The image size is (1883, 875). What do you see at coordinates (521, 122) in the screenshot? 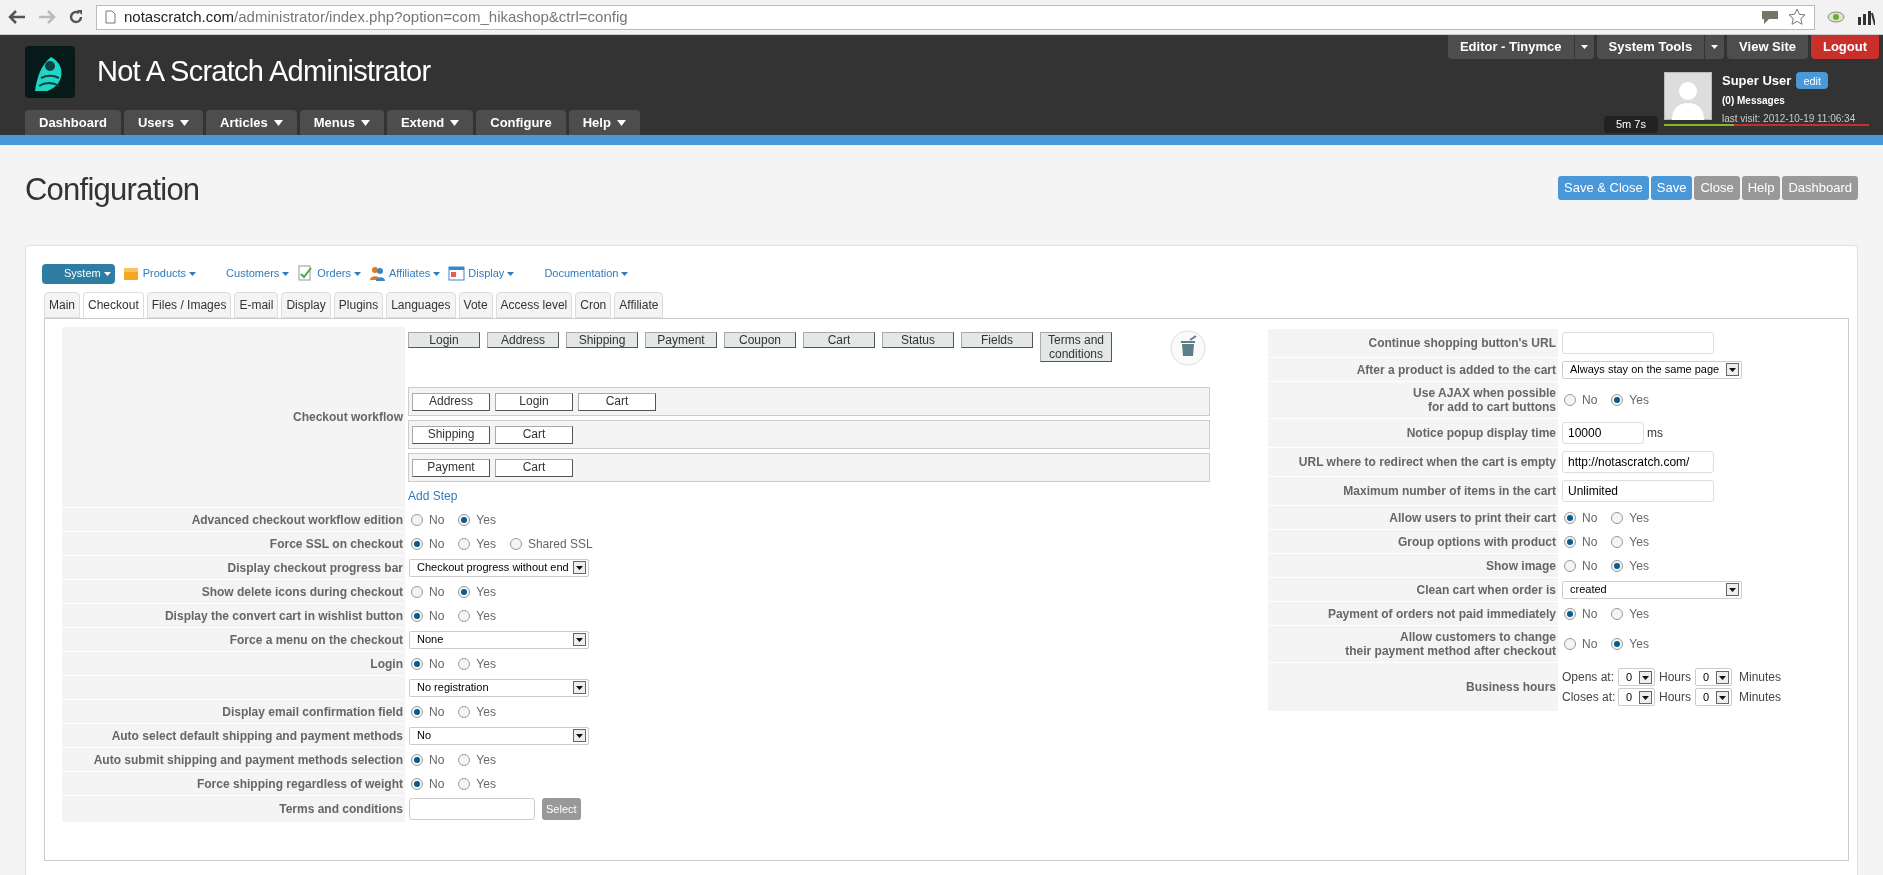
I see `menu-tab: Configure` at bounding box center [521, 122].